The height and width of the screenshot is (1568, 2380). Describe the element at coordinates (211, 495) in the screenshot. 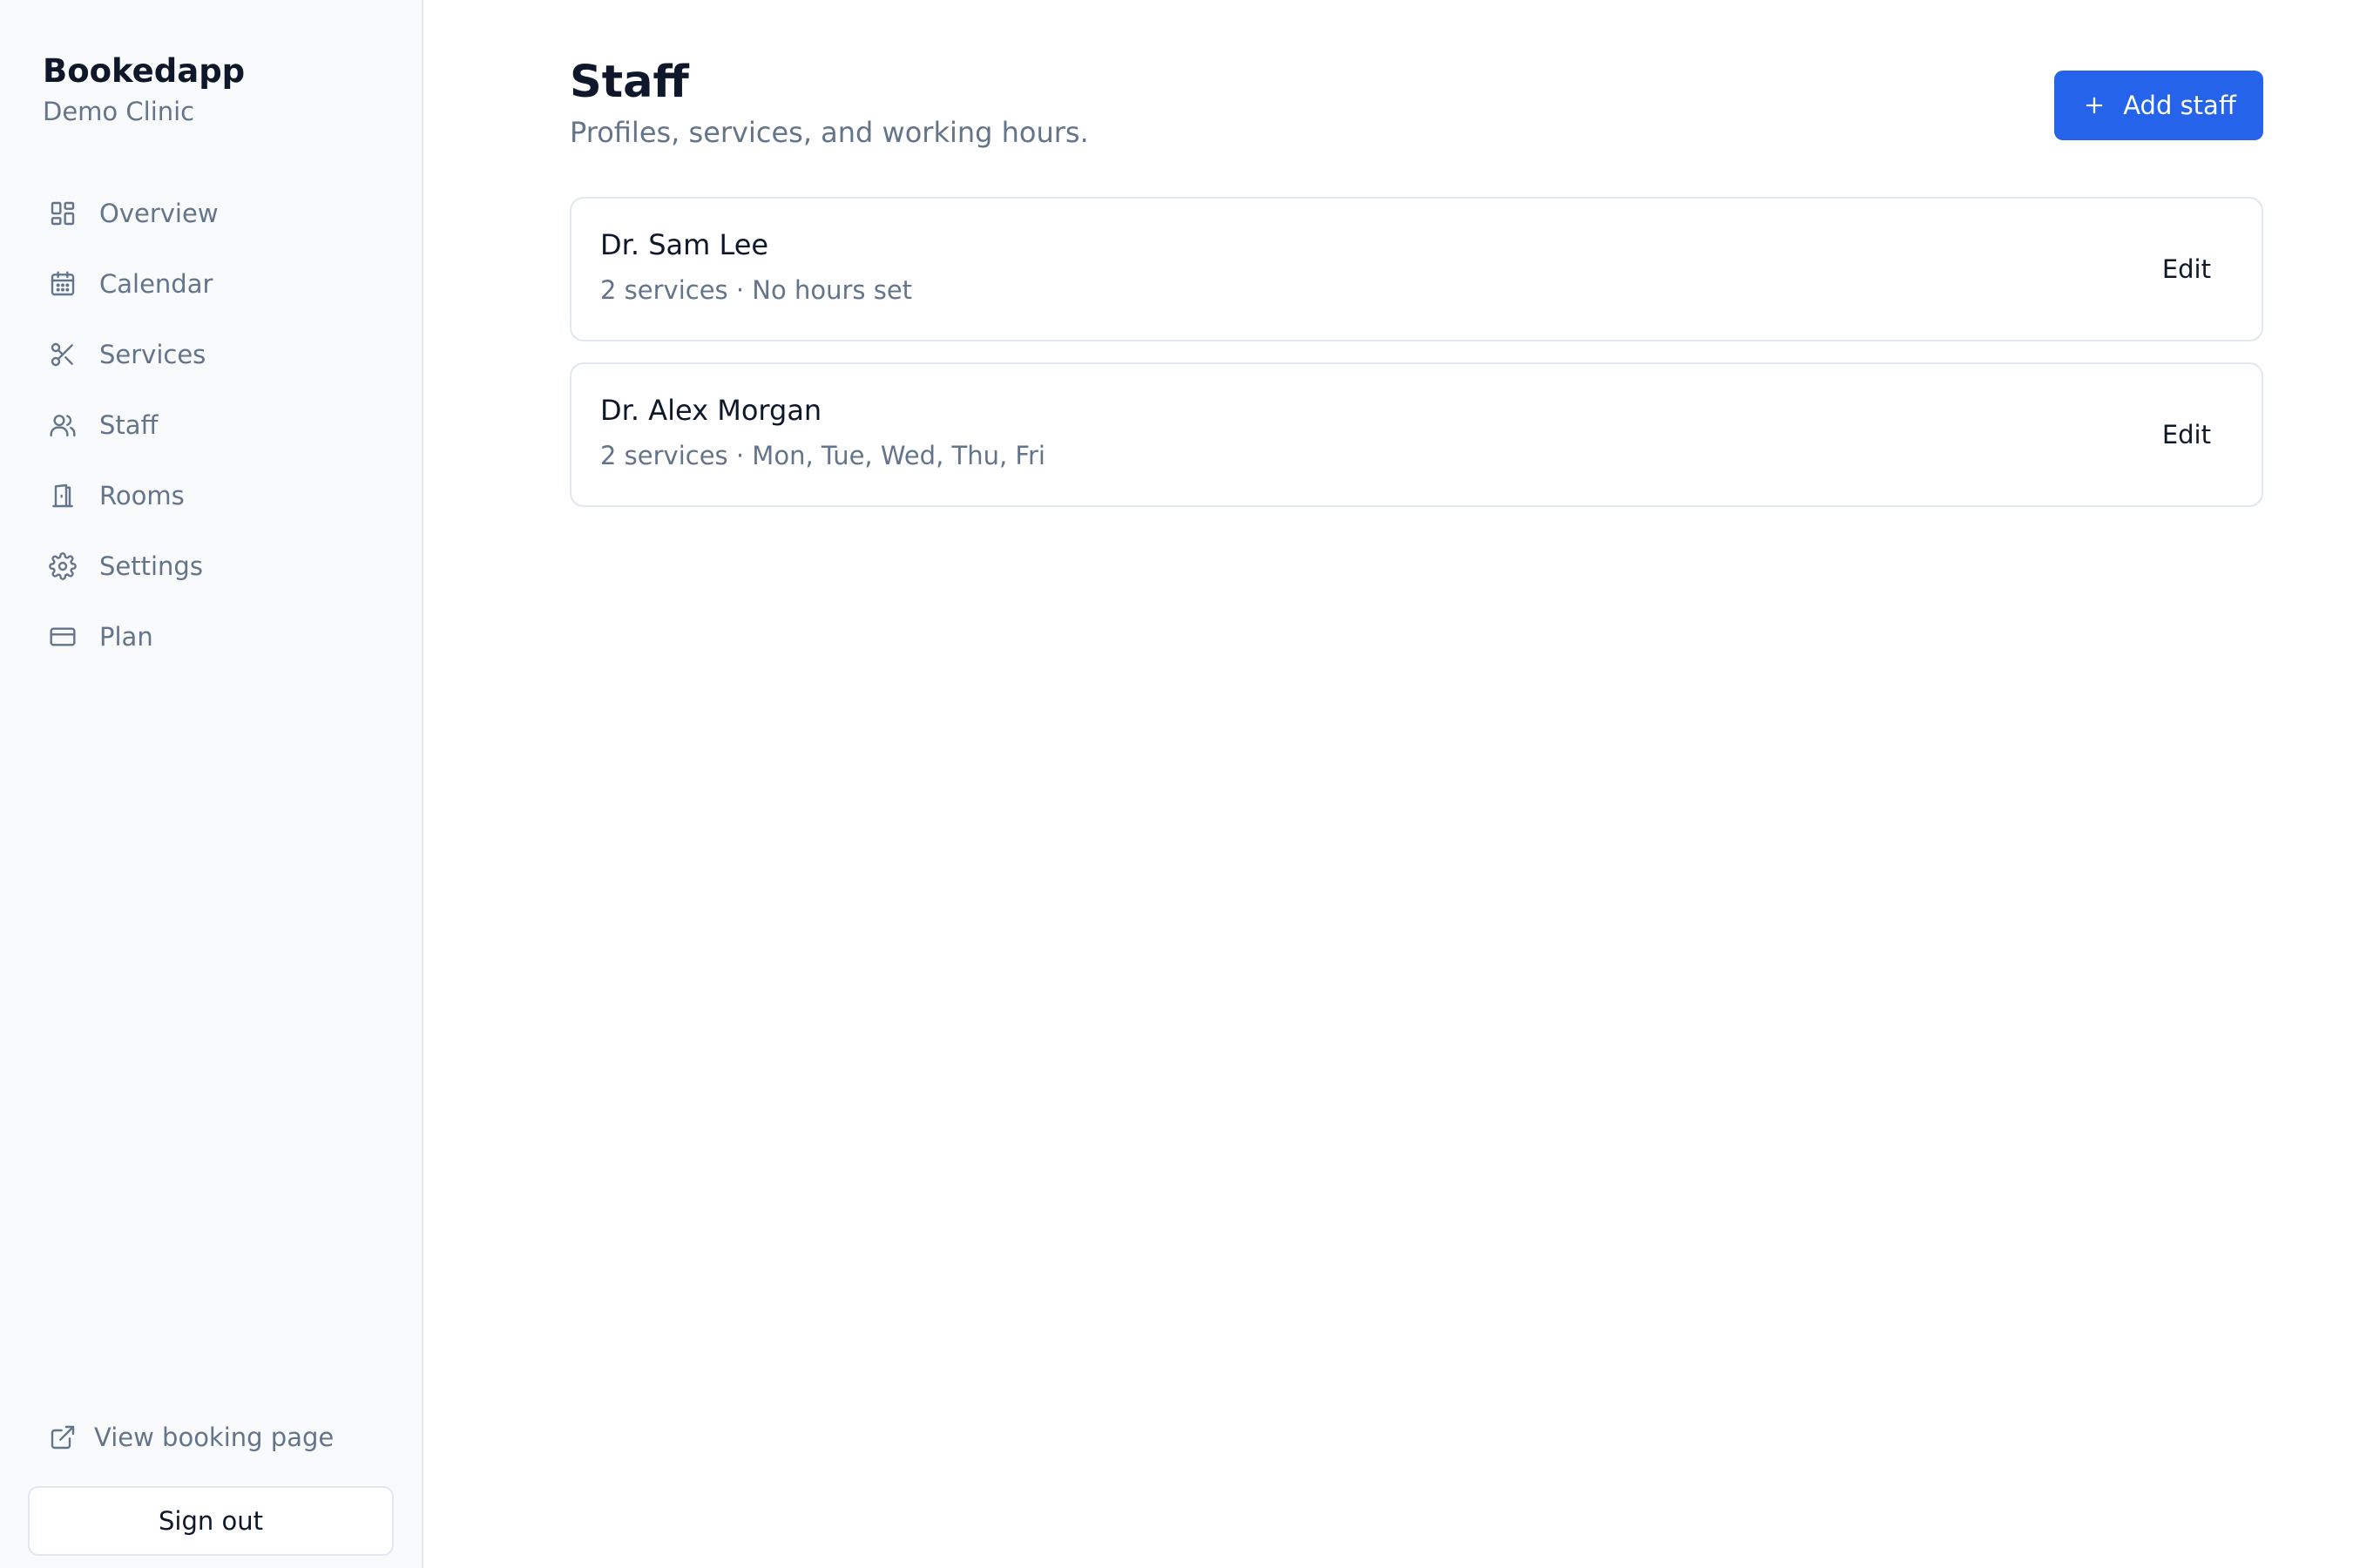

I see `sidebar-item-rooms: Rooms` at that location.